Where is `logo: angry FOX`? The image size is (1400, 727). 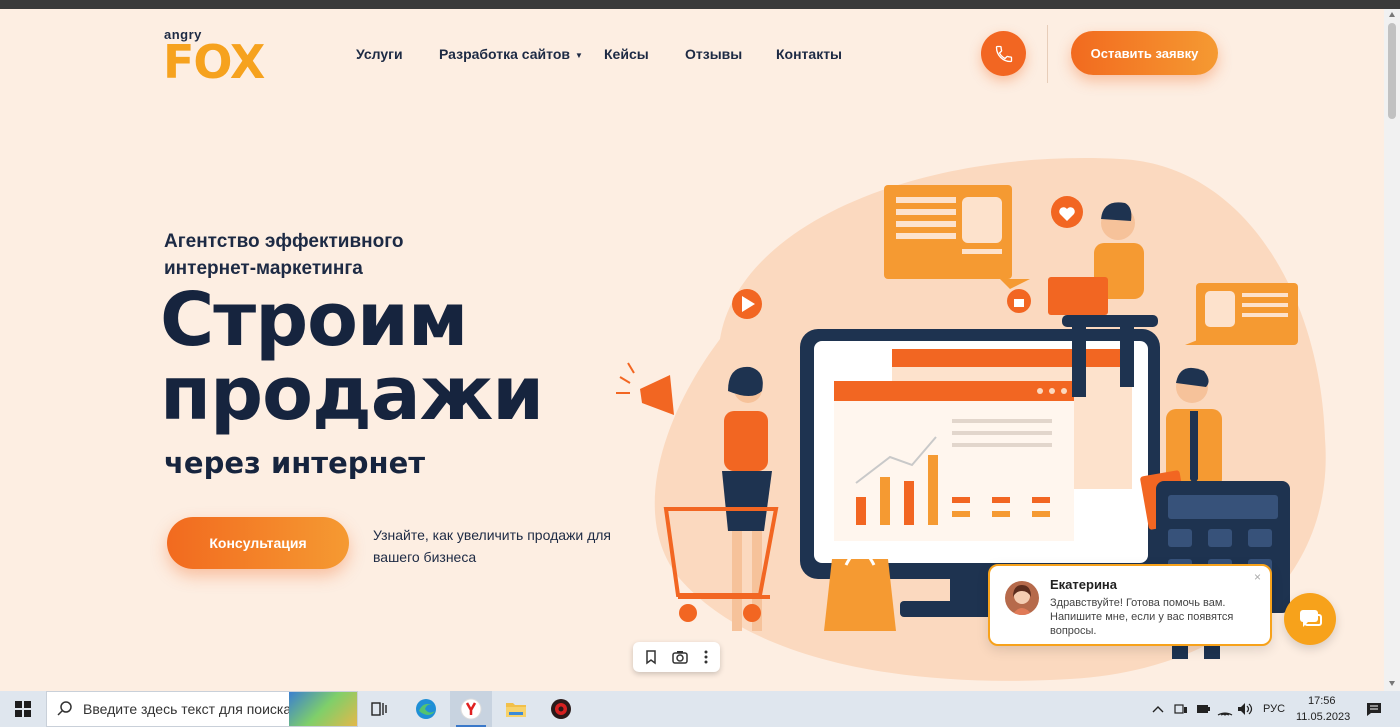
logo: angry FOX is located at coordinates (215, 58).